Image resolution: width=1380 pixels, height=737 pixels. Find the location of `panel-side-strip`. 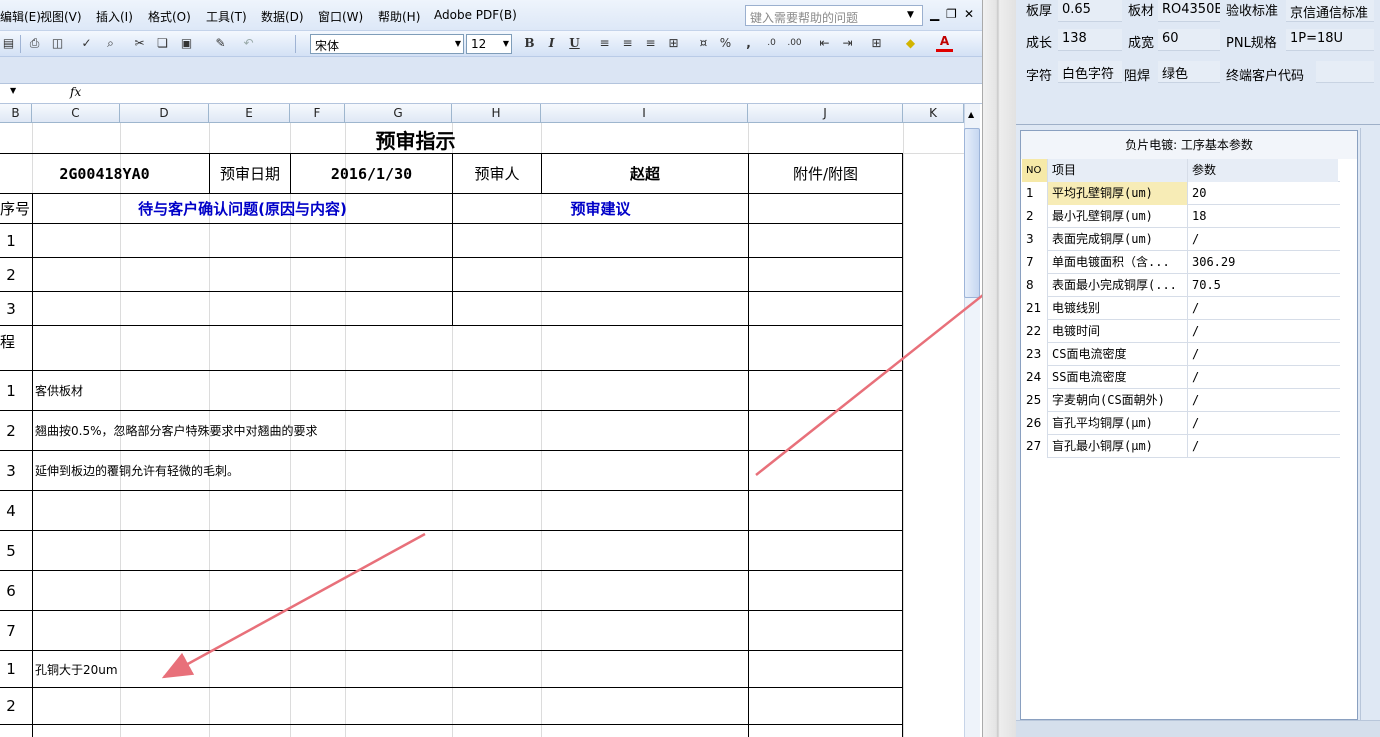

panel-side-strip is located at coordinates (1370, 432).